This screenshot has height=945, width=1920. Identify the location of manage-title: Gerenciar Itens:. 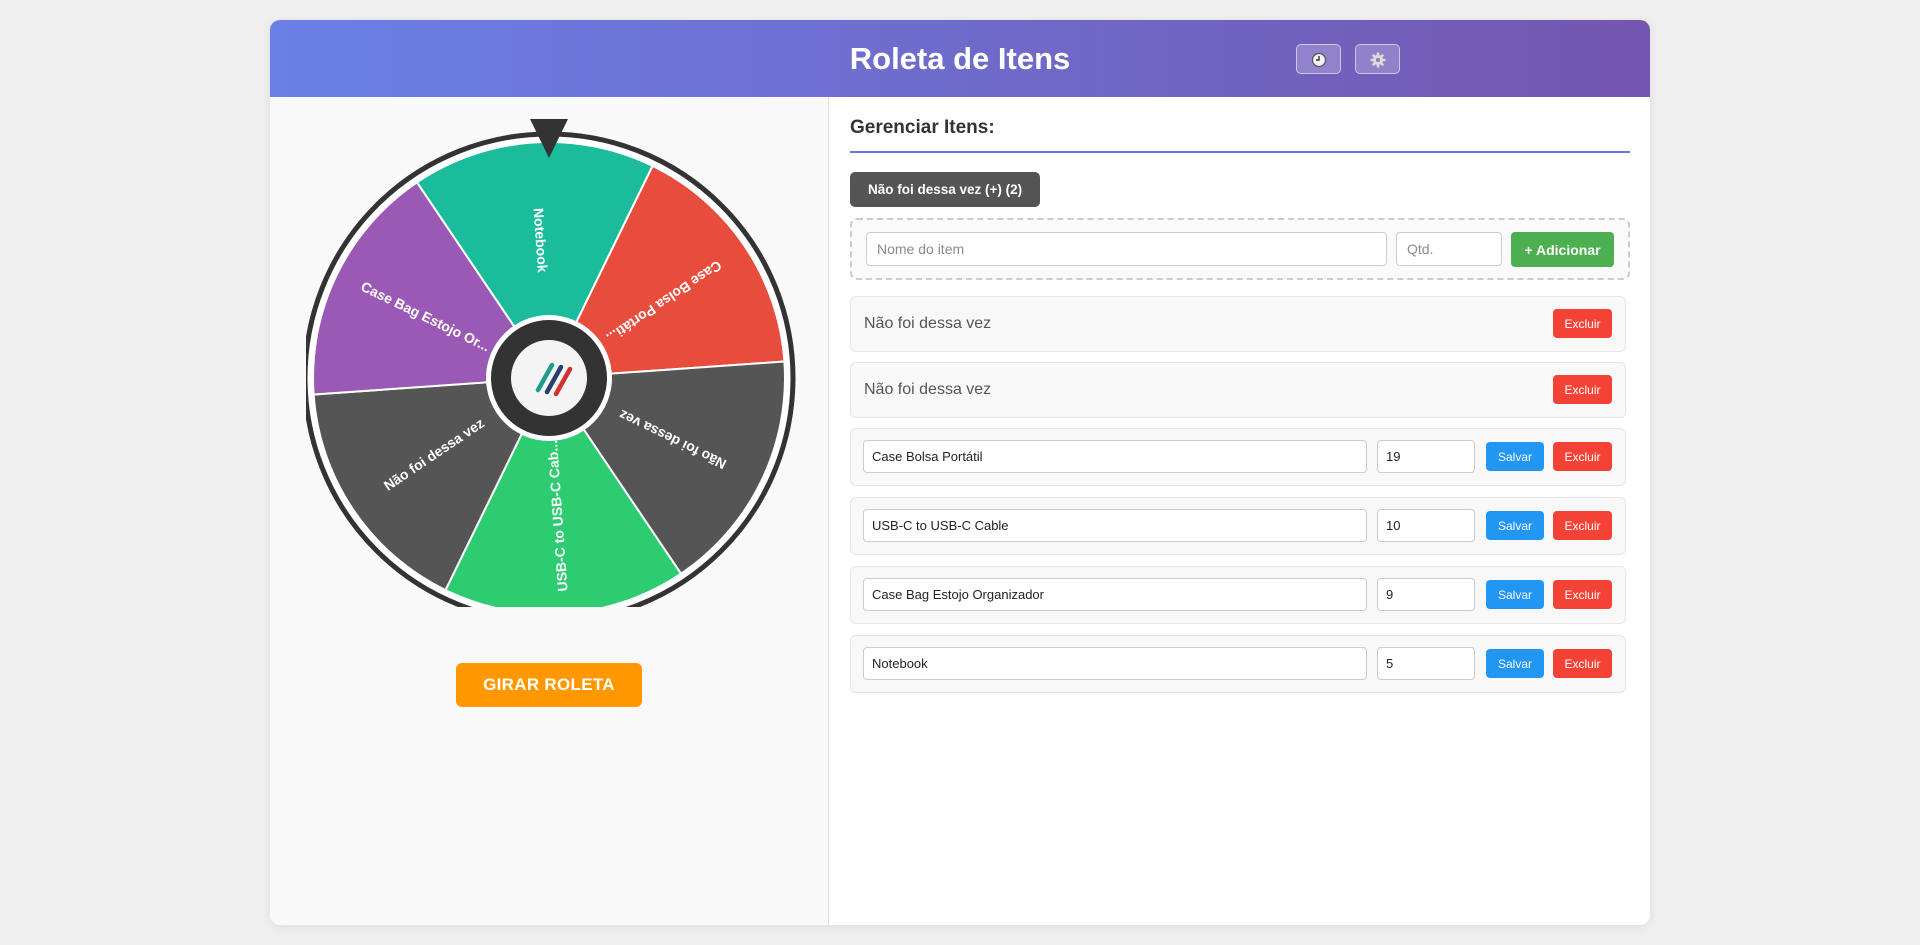
(922, 127).